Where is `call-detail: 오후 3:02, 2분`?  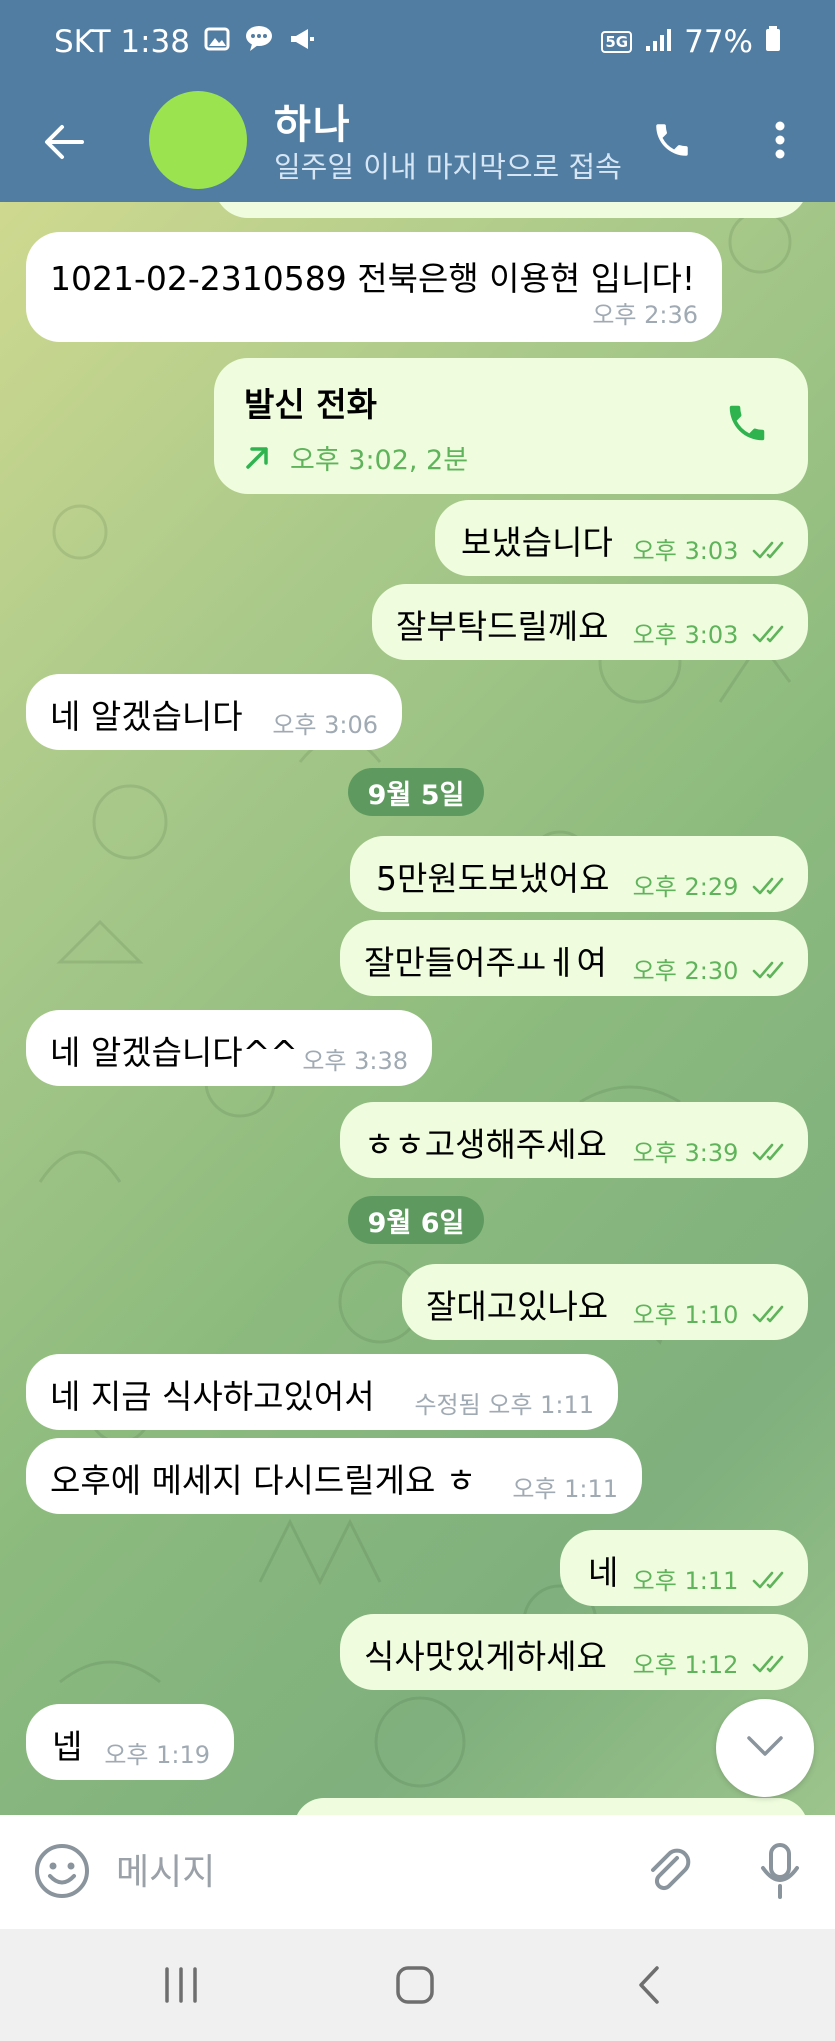
call-detail: 오후 3:02, 2분 is located at coordinates (379, 460).